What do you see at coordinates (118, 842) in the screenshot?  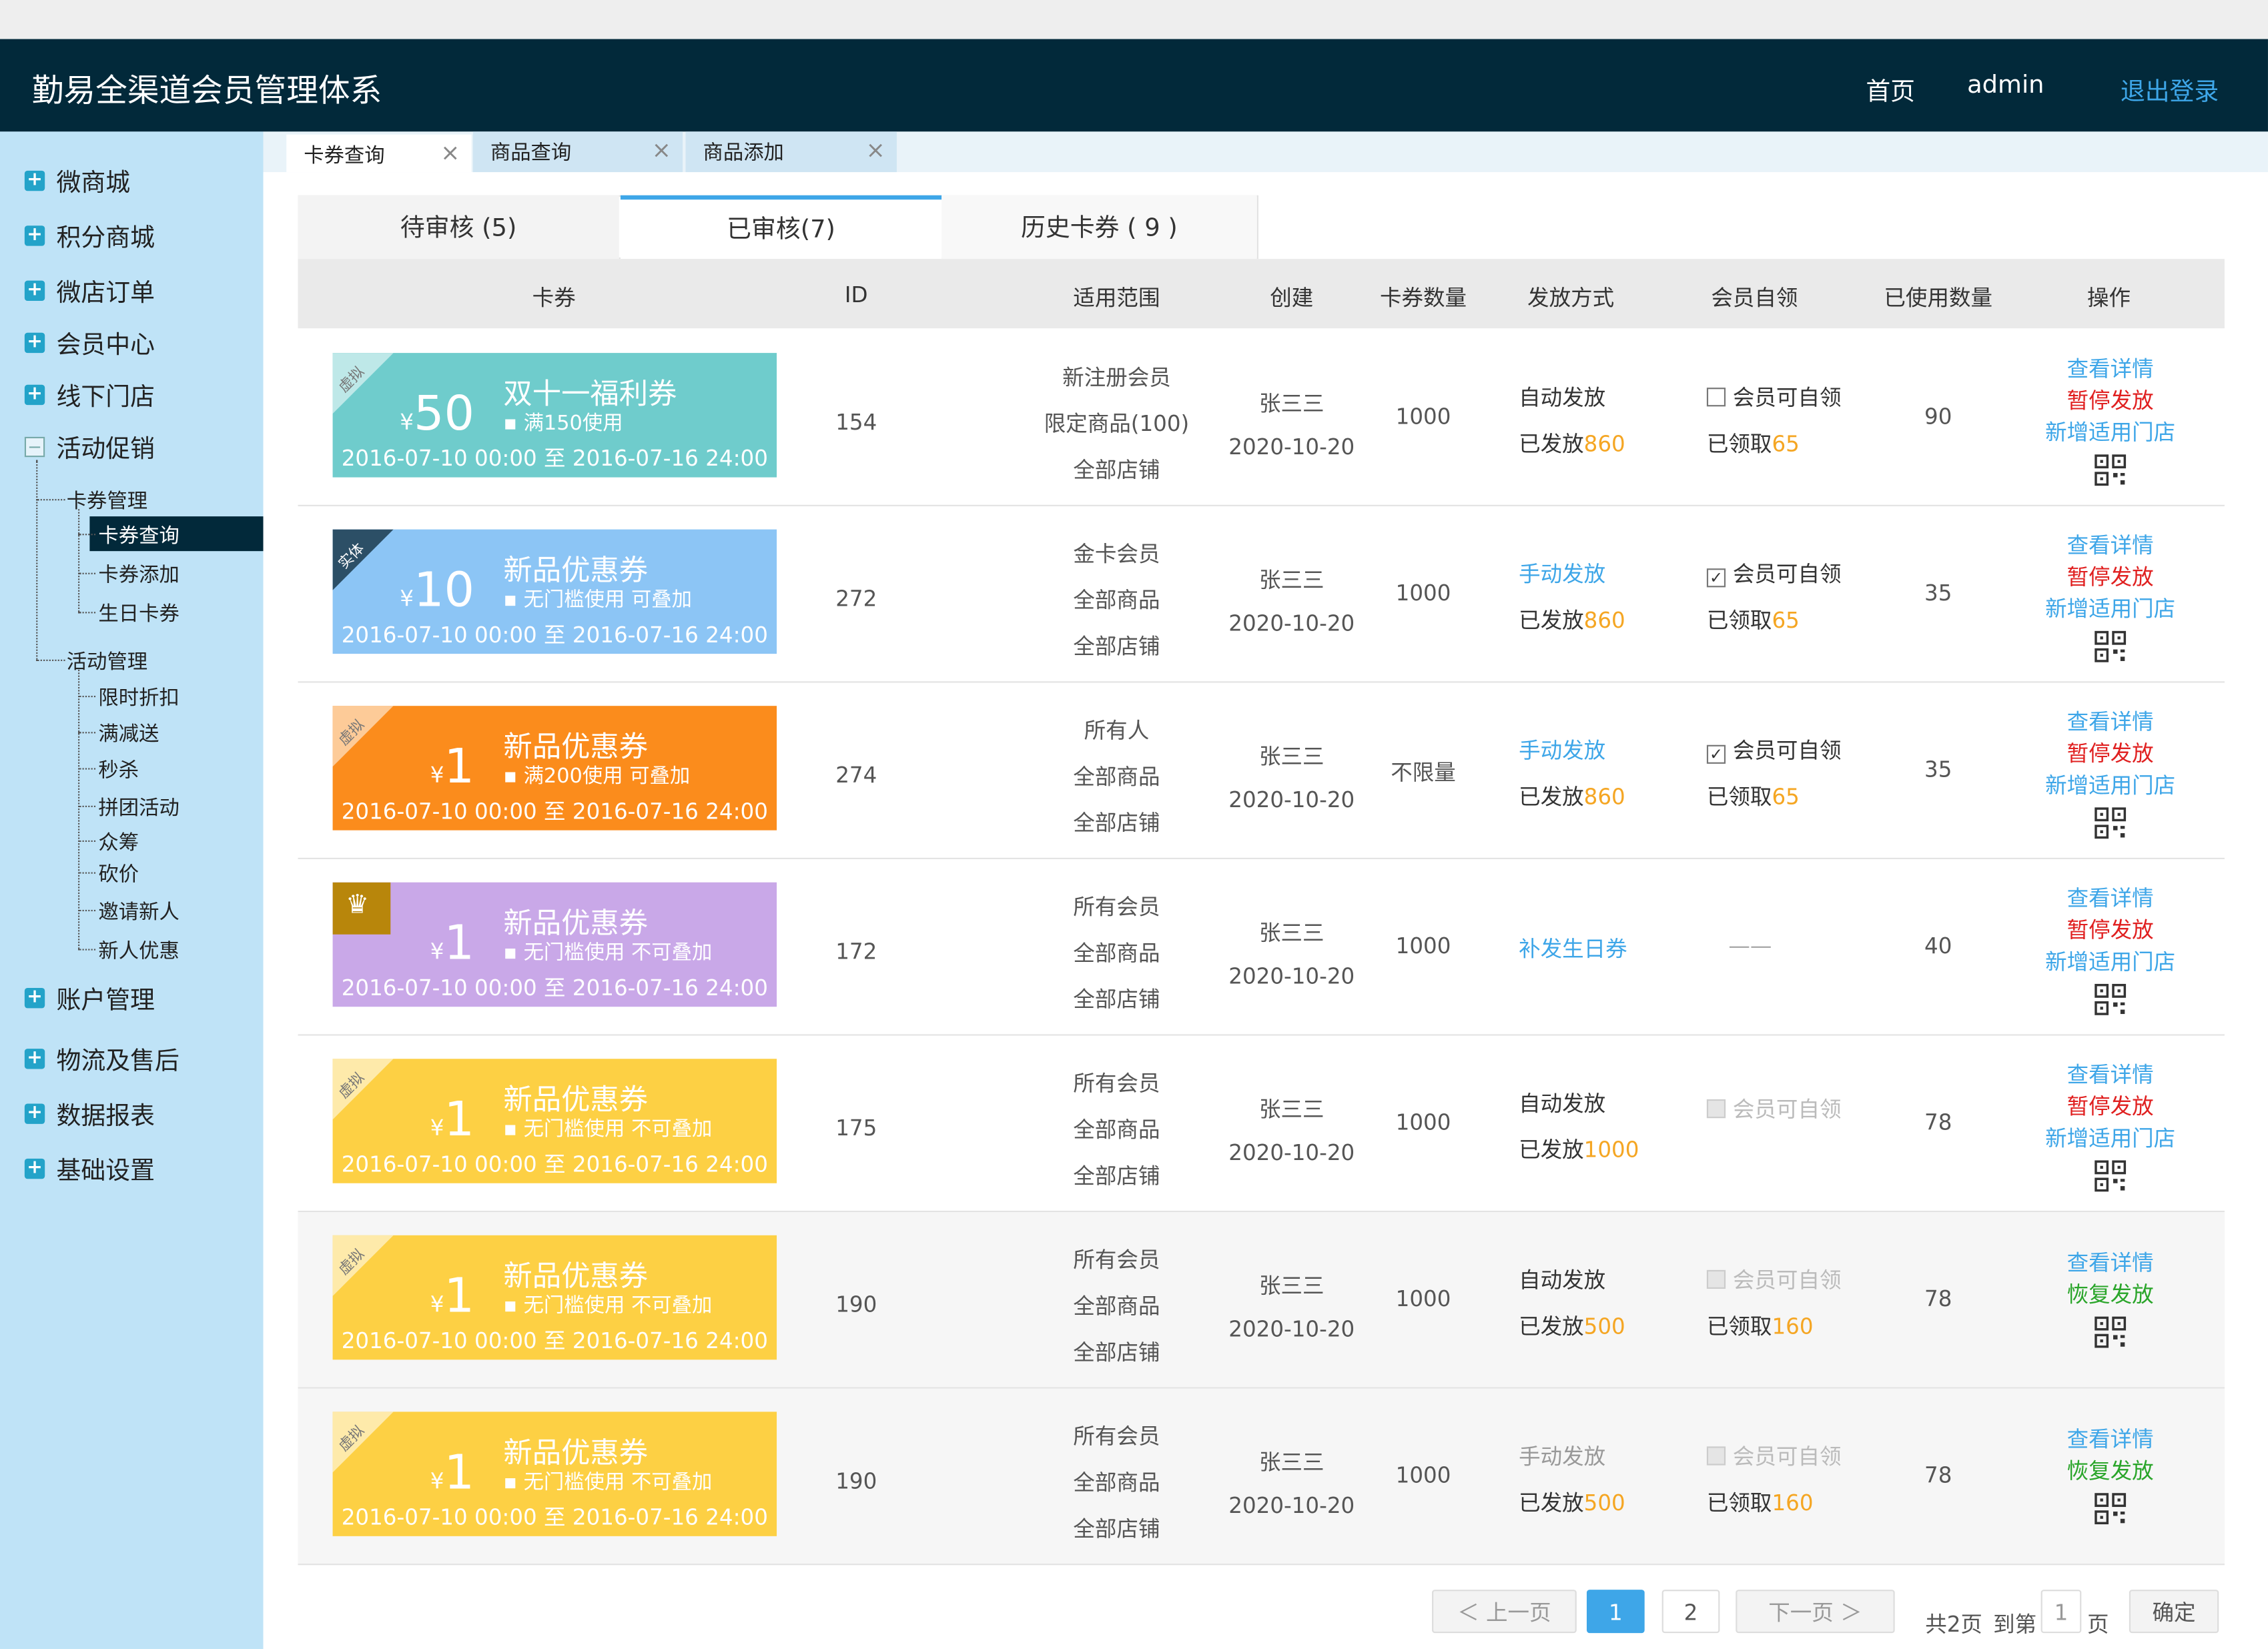 I see `sidebar-subitem: 众筹` at bounding box center [118, 842].